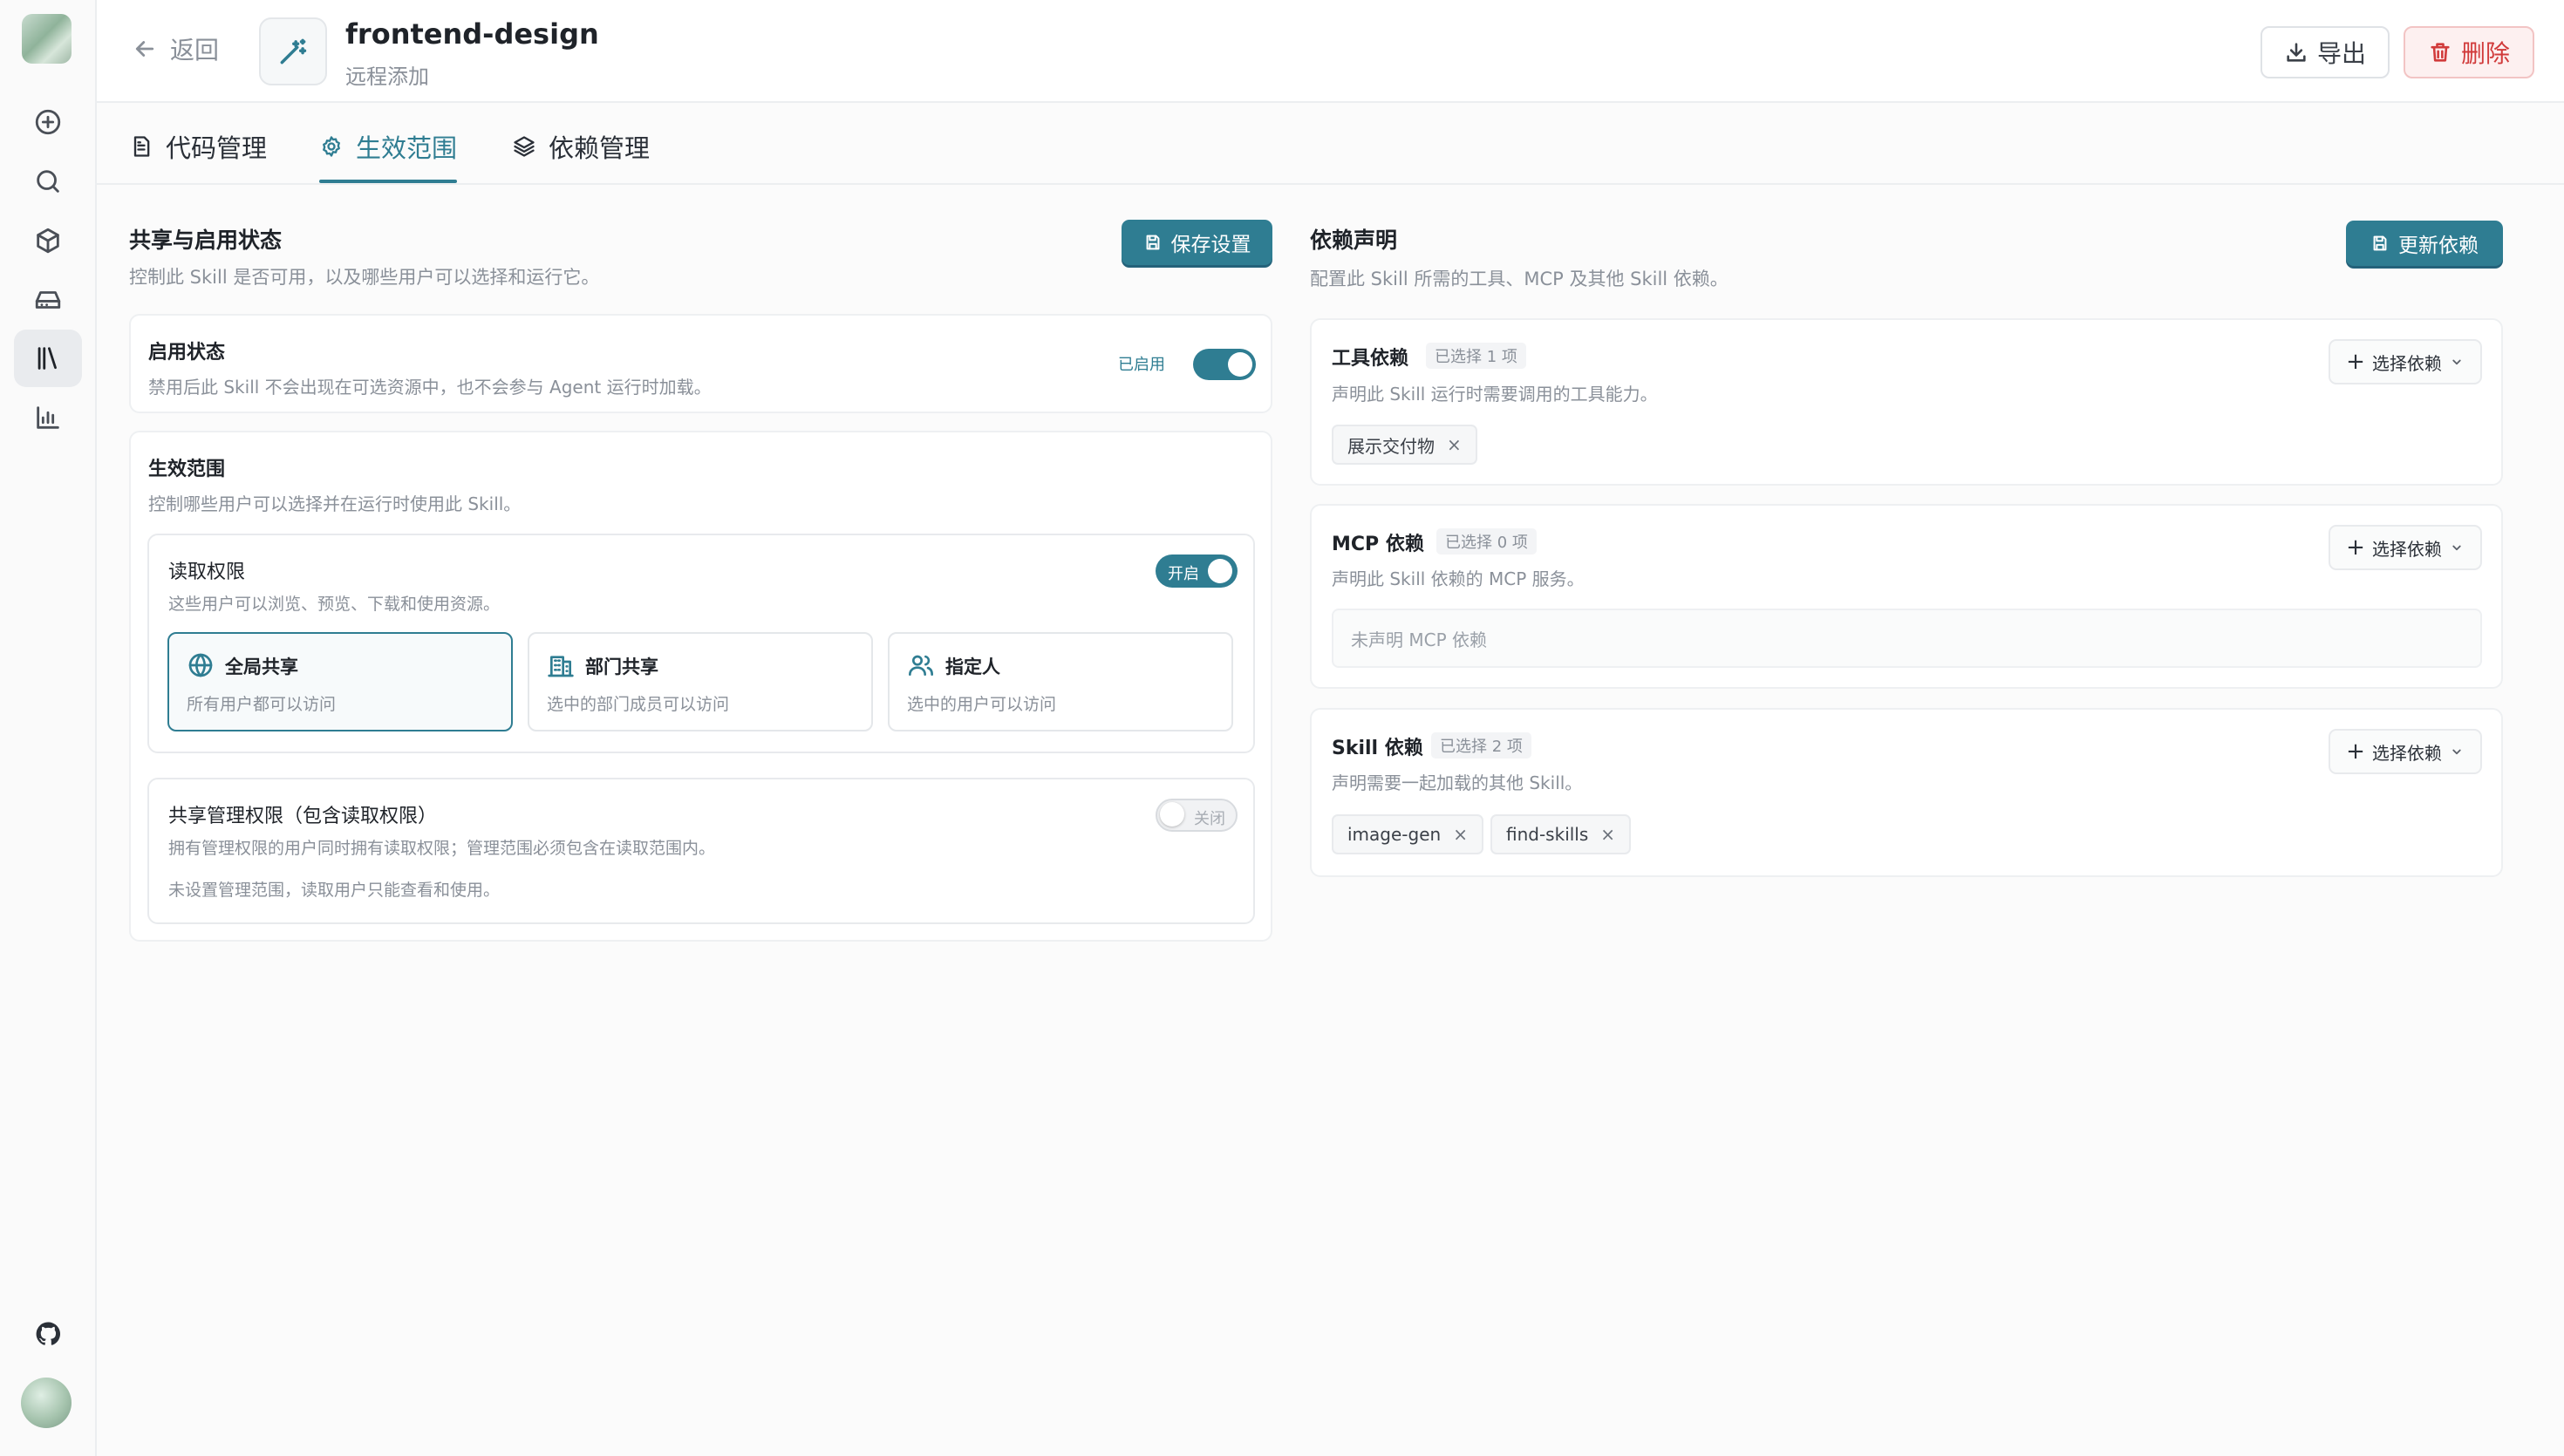 This screenshot has height=1456, width=2564. I want to click on option-label: 部门共享, so click(621, 667).